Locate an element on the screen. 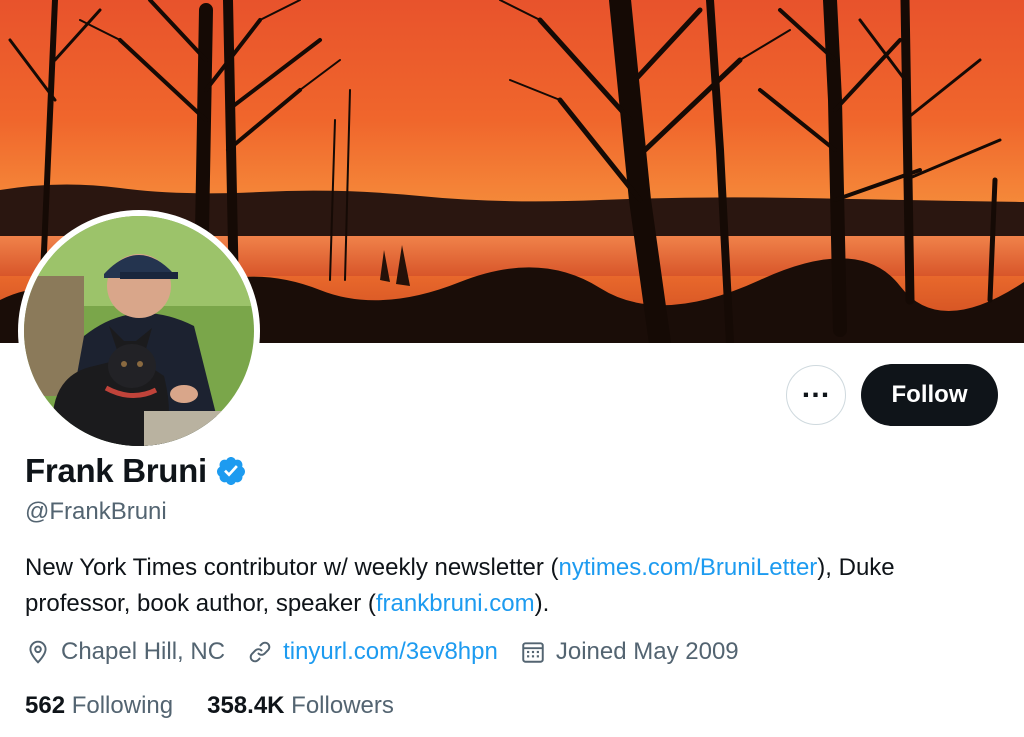 Image resolution: width=1024 pixels, height=737 pixels. following-link: 562 Following is located at coordinates (99, 706).